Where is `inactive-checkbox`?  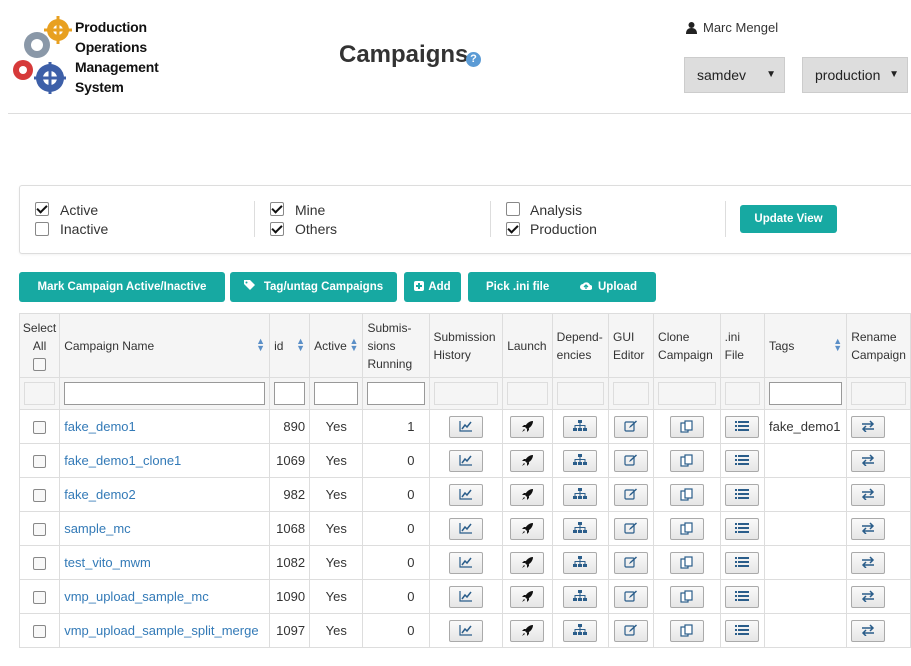 inactive-checkbox is located at coordinates (42, 229).